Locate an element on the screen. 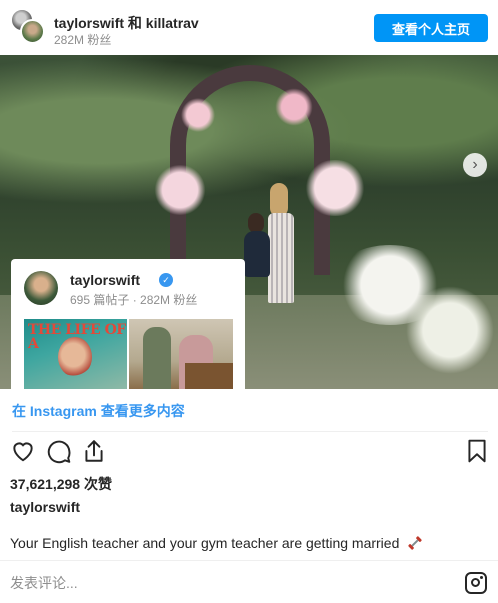 This screenshot has height=603, width=498. verified-badge-icon: ✓ is located at coordinates (166, 280).